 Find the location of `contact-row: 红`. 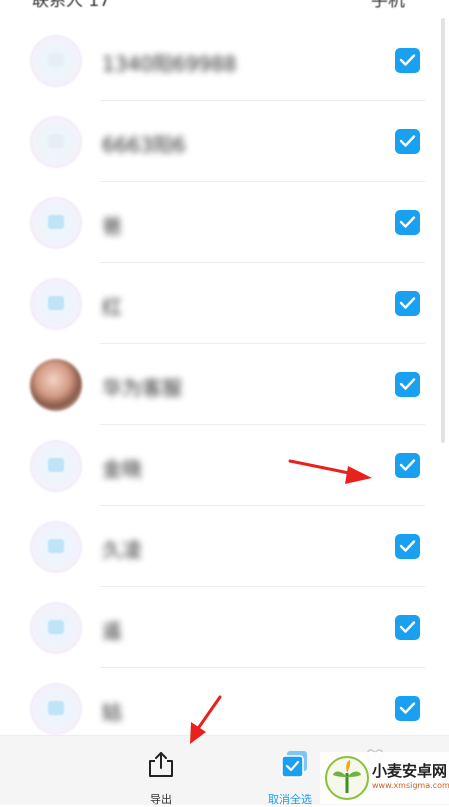

contact-row: 红 is located at coordinates (224, 303).